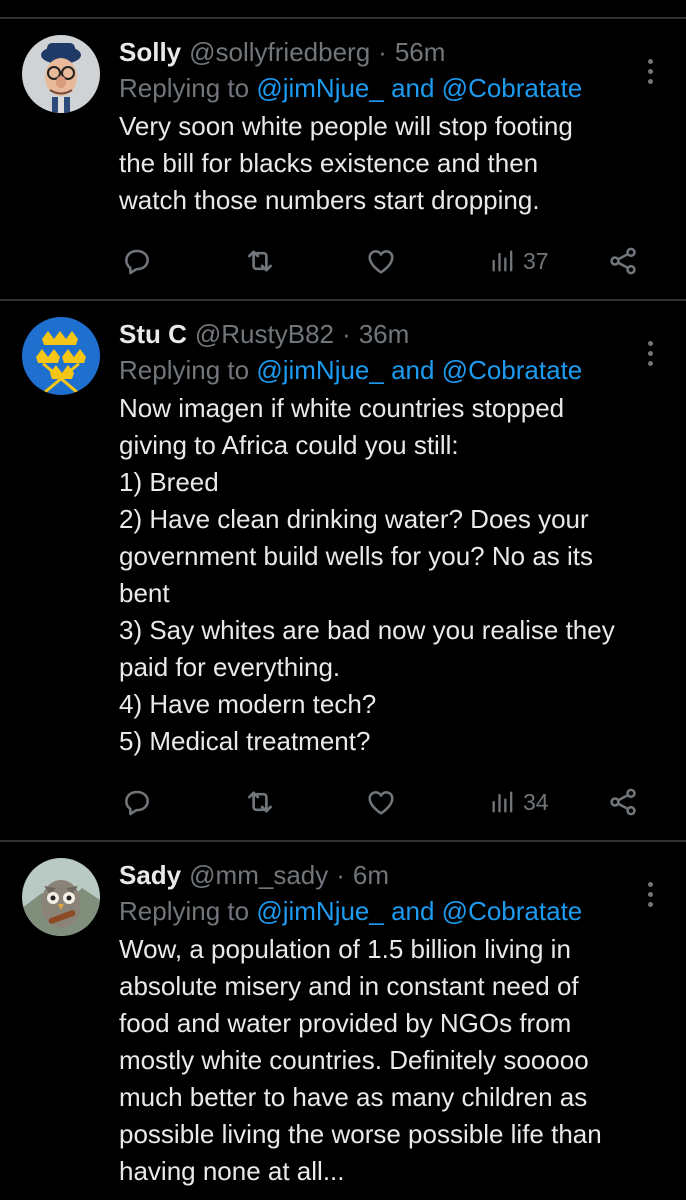  Describe the element at coordinates (144, 593) in the screenshot. I see `tweet-text-line: bent` at that location.